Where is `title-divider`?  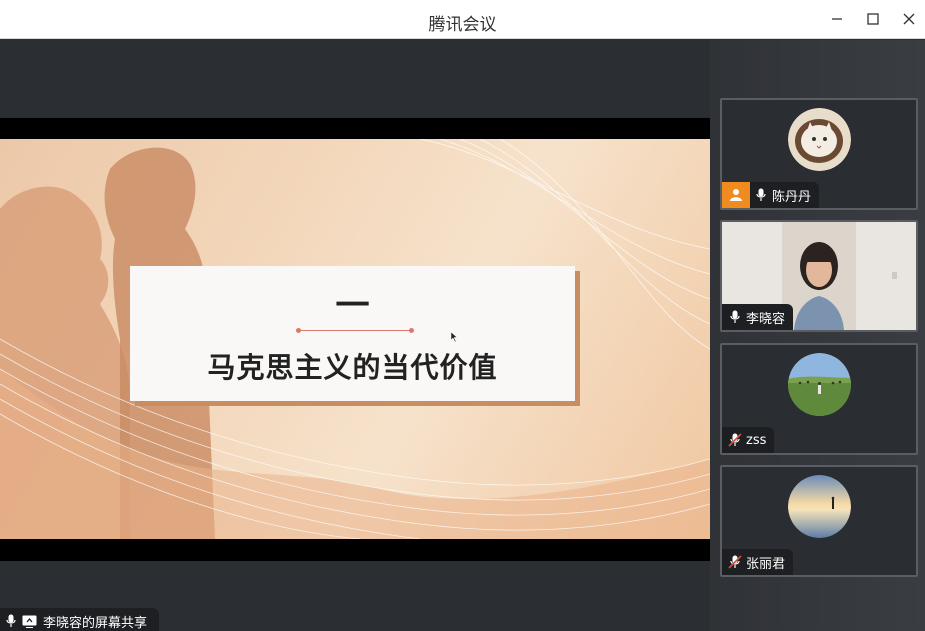 title-divider is located at coordinates (355, 330).